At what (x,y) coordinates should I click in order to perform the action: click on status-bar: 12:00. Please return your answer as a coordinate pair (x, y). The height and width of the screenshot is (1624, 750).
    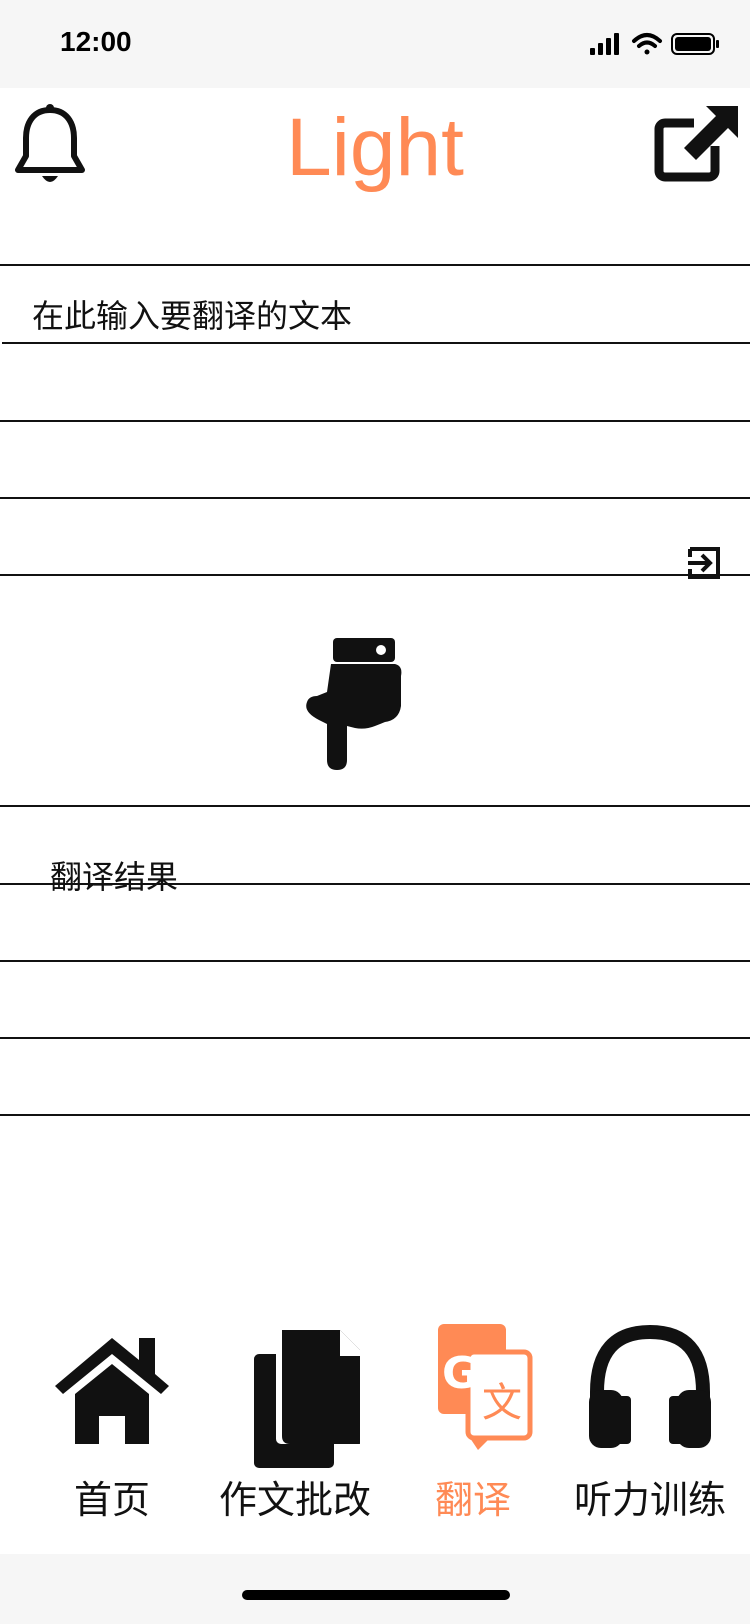
    Looking at the image, I should click on (375, 44).